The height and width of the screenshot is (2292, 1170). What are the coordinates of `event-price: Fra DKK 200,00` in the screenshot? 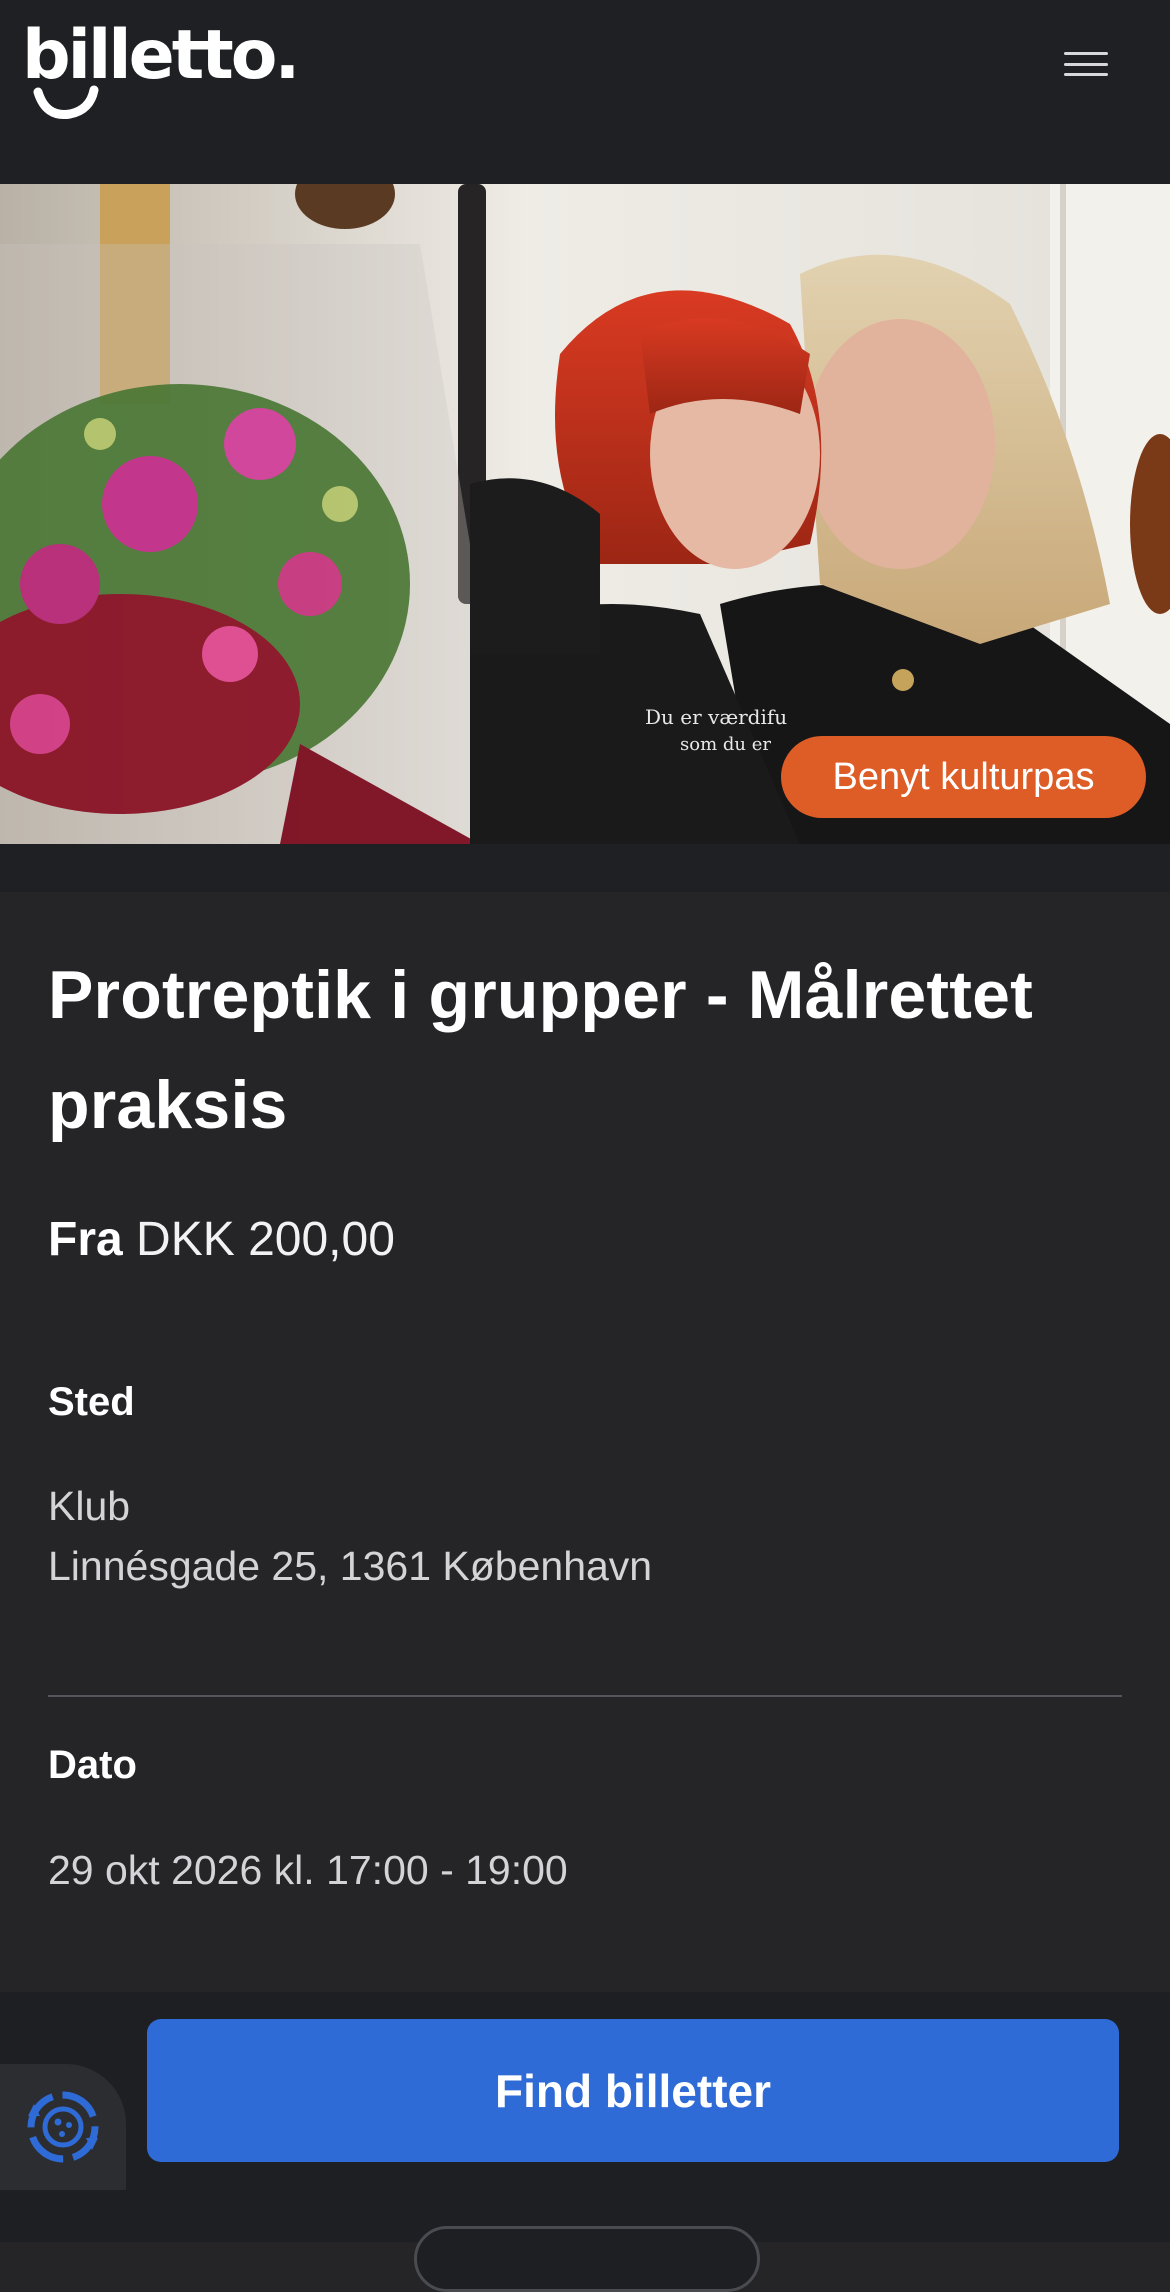 It's located at (221, 1239).